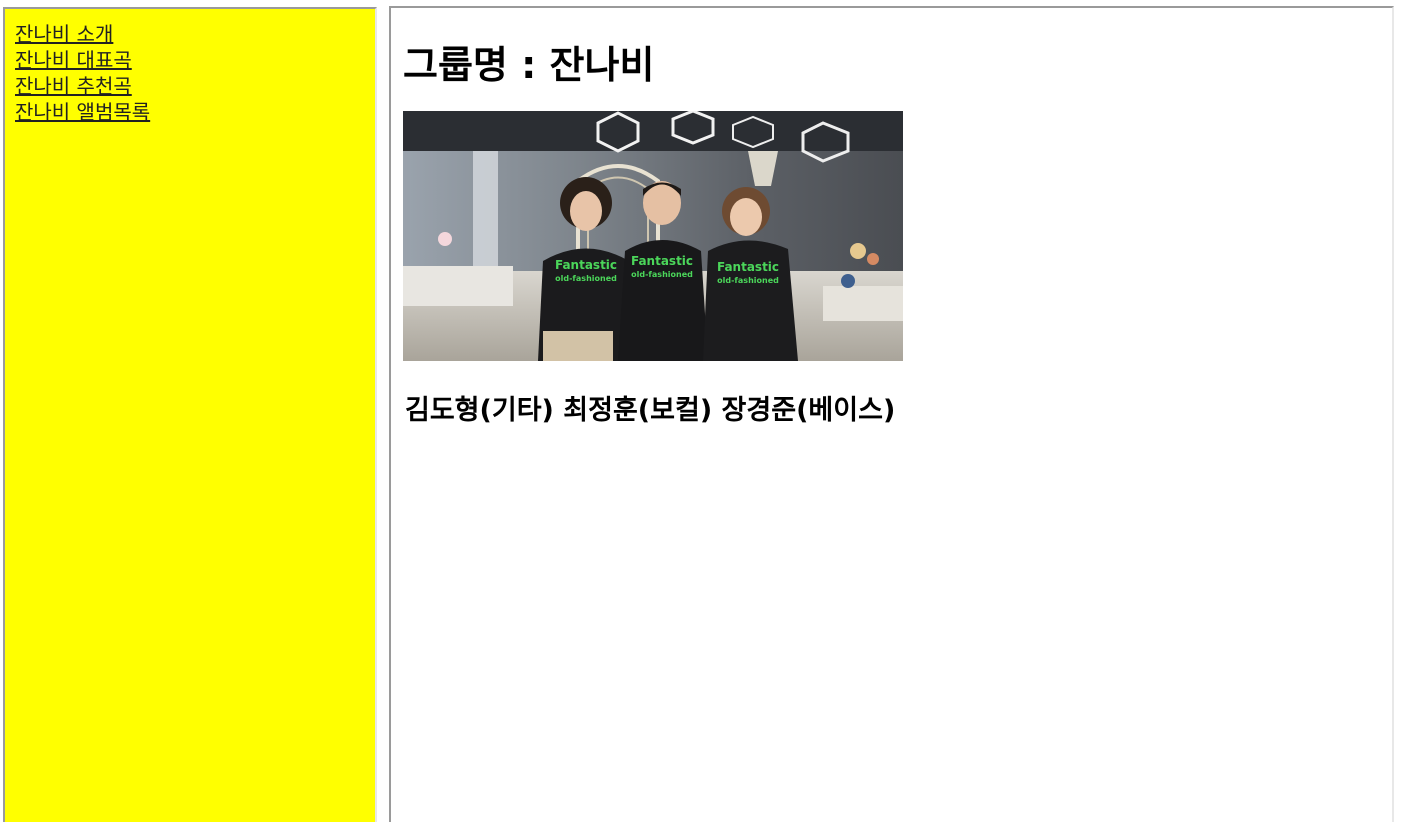 This screenshot has width=1417, height=822. Describe the element at coordinates (82, 112) in the screenshot. I see `nav-link-album-list: 잔나비 앨범목록` at that location.